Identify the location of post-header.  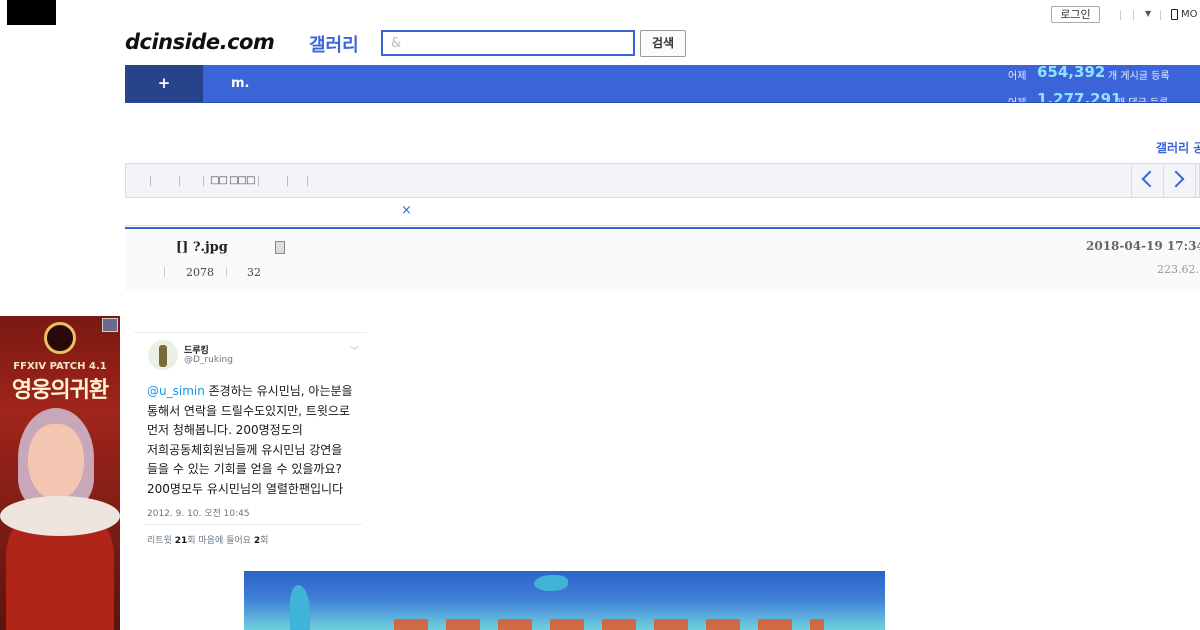
(662, 260).